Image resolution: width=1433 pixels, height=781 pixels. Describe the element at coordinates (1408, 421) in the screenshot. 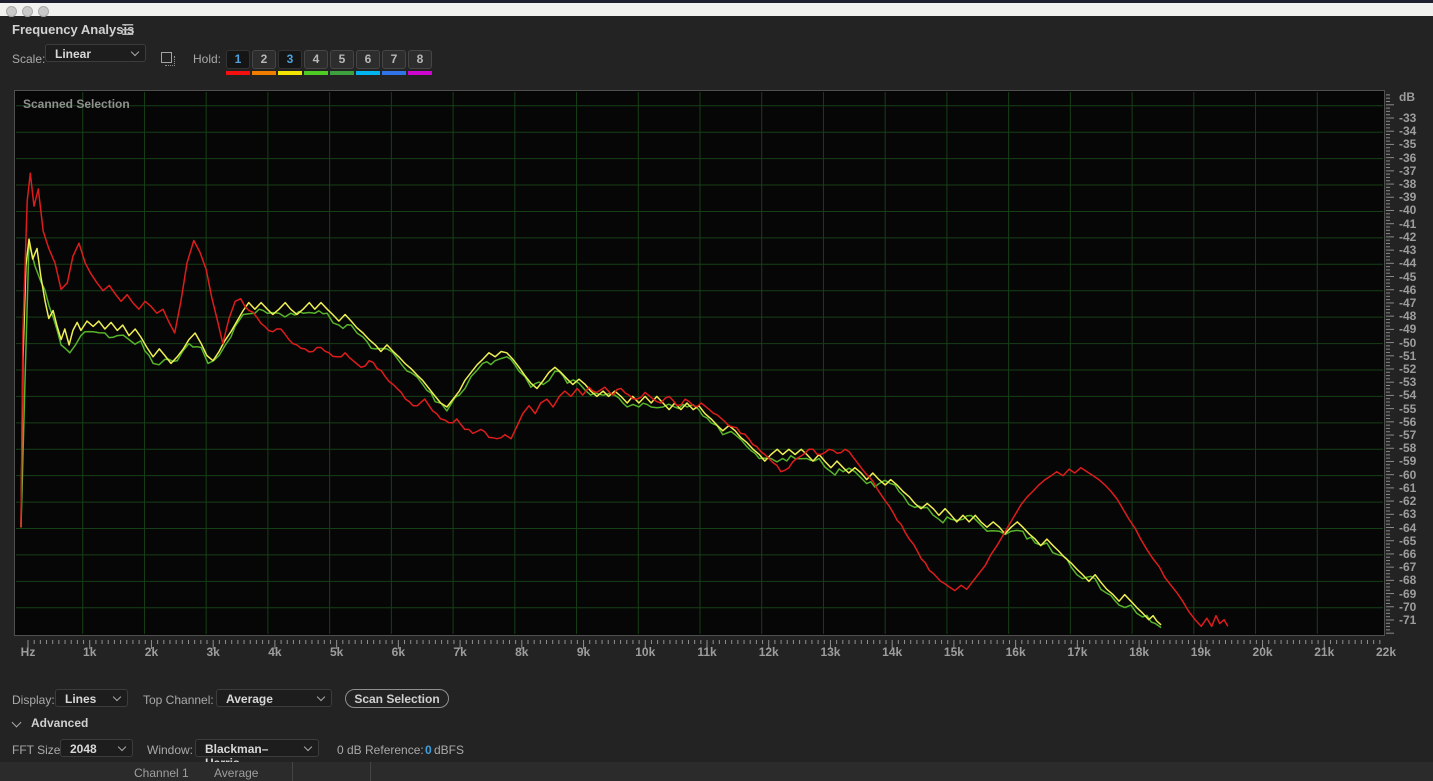

I see `db-tick-label--56: -56` at that location.